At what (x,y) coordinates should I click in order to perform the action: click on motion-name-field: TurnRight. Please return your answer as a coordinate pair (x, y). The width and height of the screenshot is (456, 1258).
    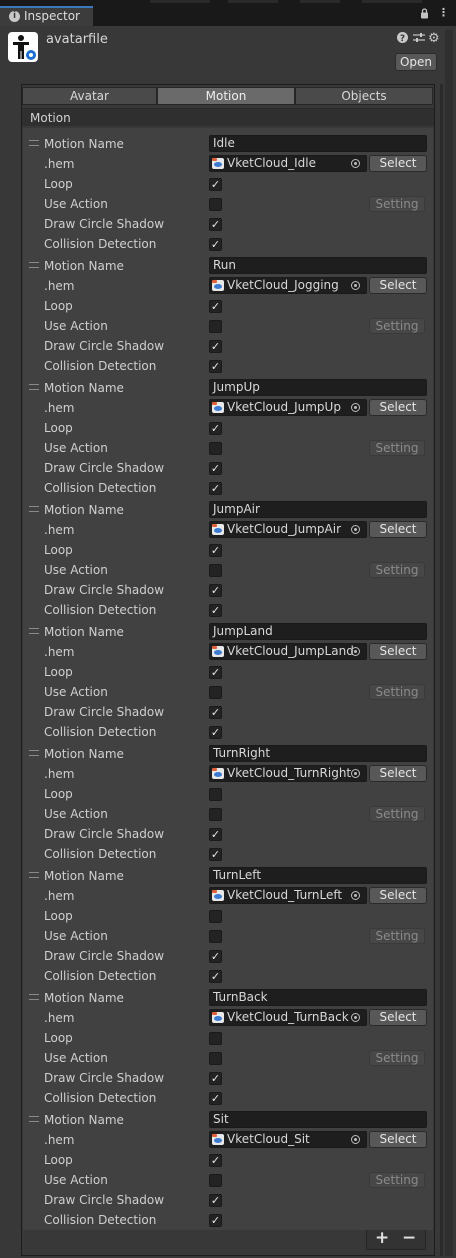
    Looking at the image, I should click on (318, 753).